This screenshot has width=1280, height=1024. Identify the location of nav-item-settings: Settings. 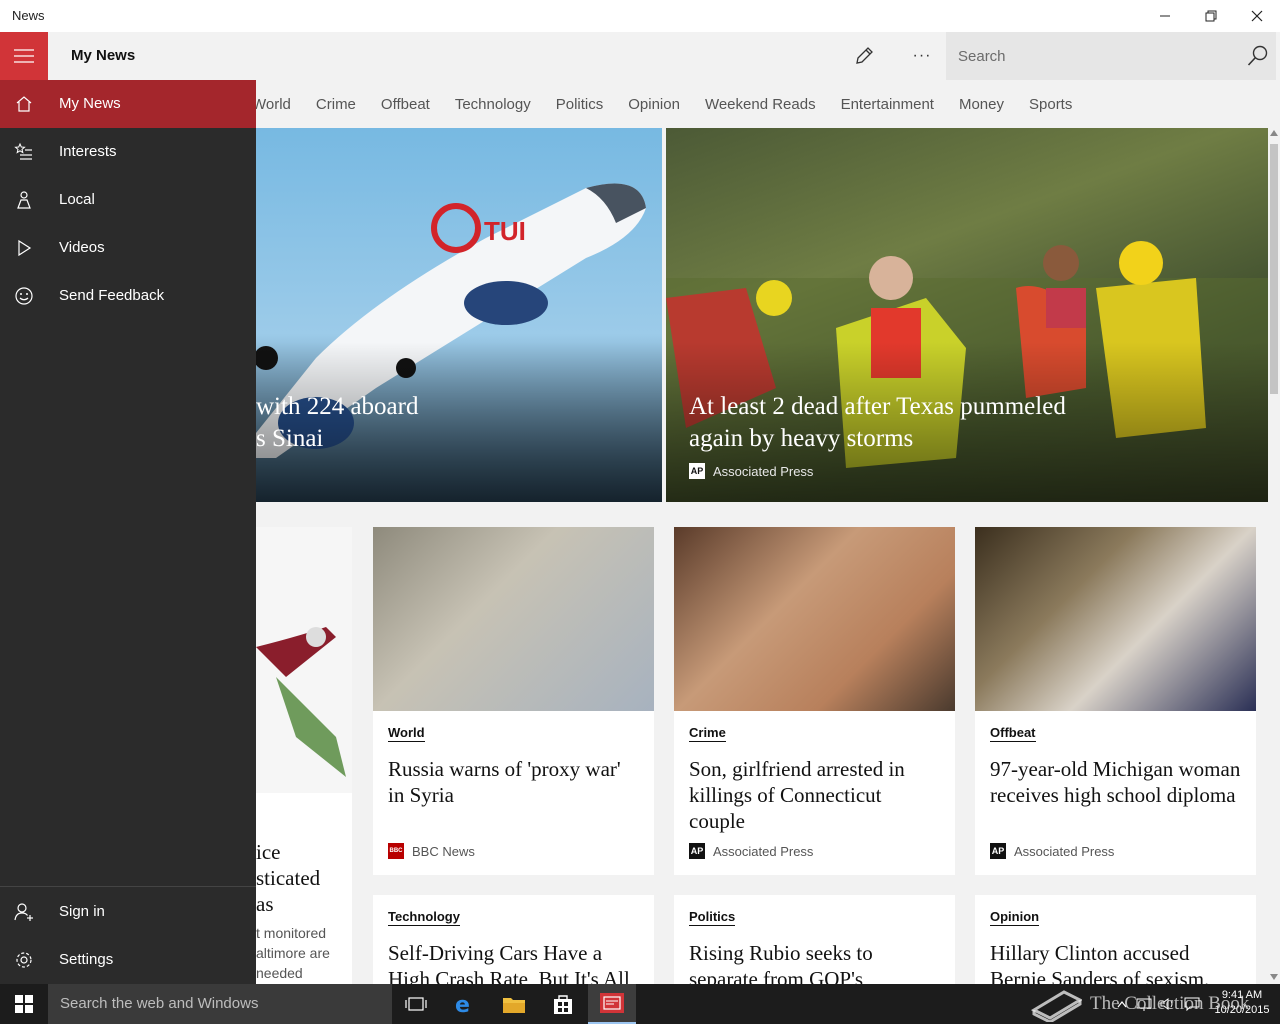
(128, 960).